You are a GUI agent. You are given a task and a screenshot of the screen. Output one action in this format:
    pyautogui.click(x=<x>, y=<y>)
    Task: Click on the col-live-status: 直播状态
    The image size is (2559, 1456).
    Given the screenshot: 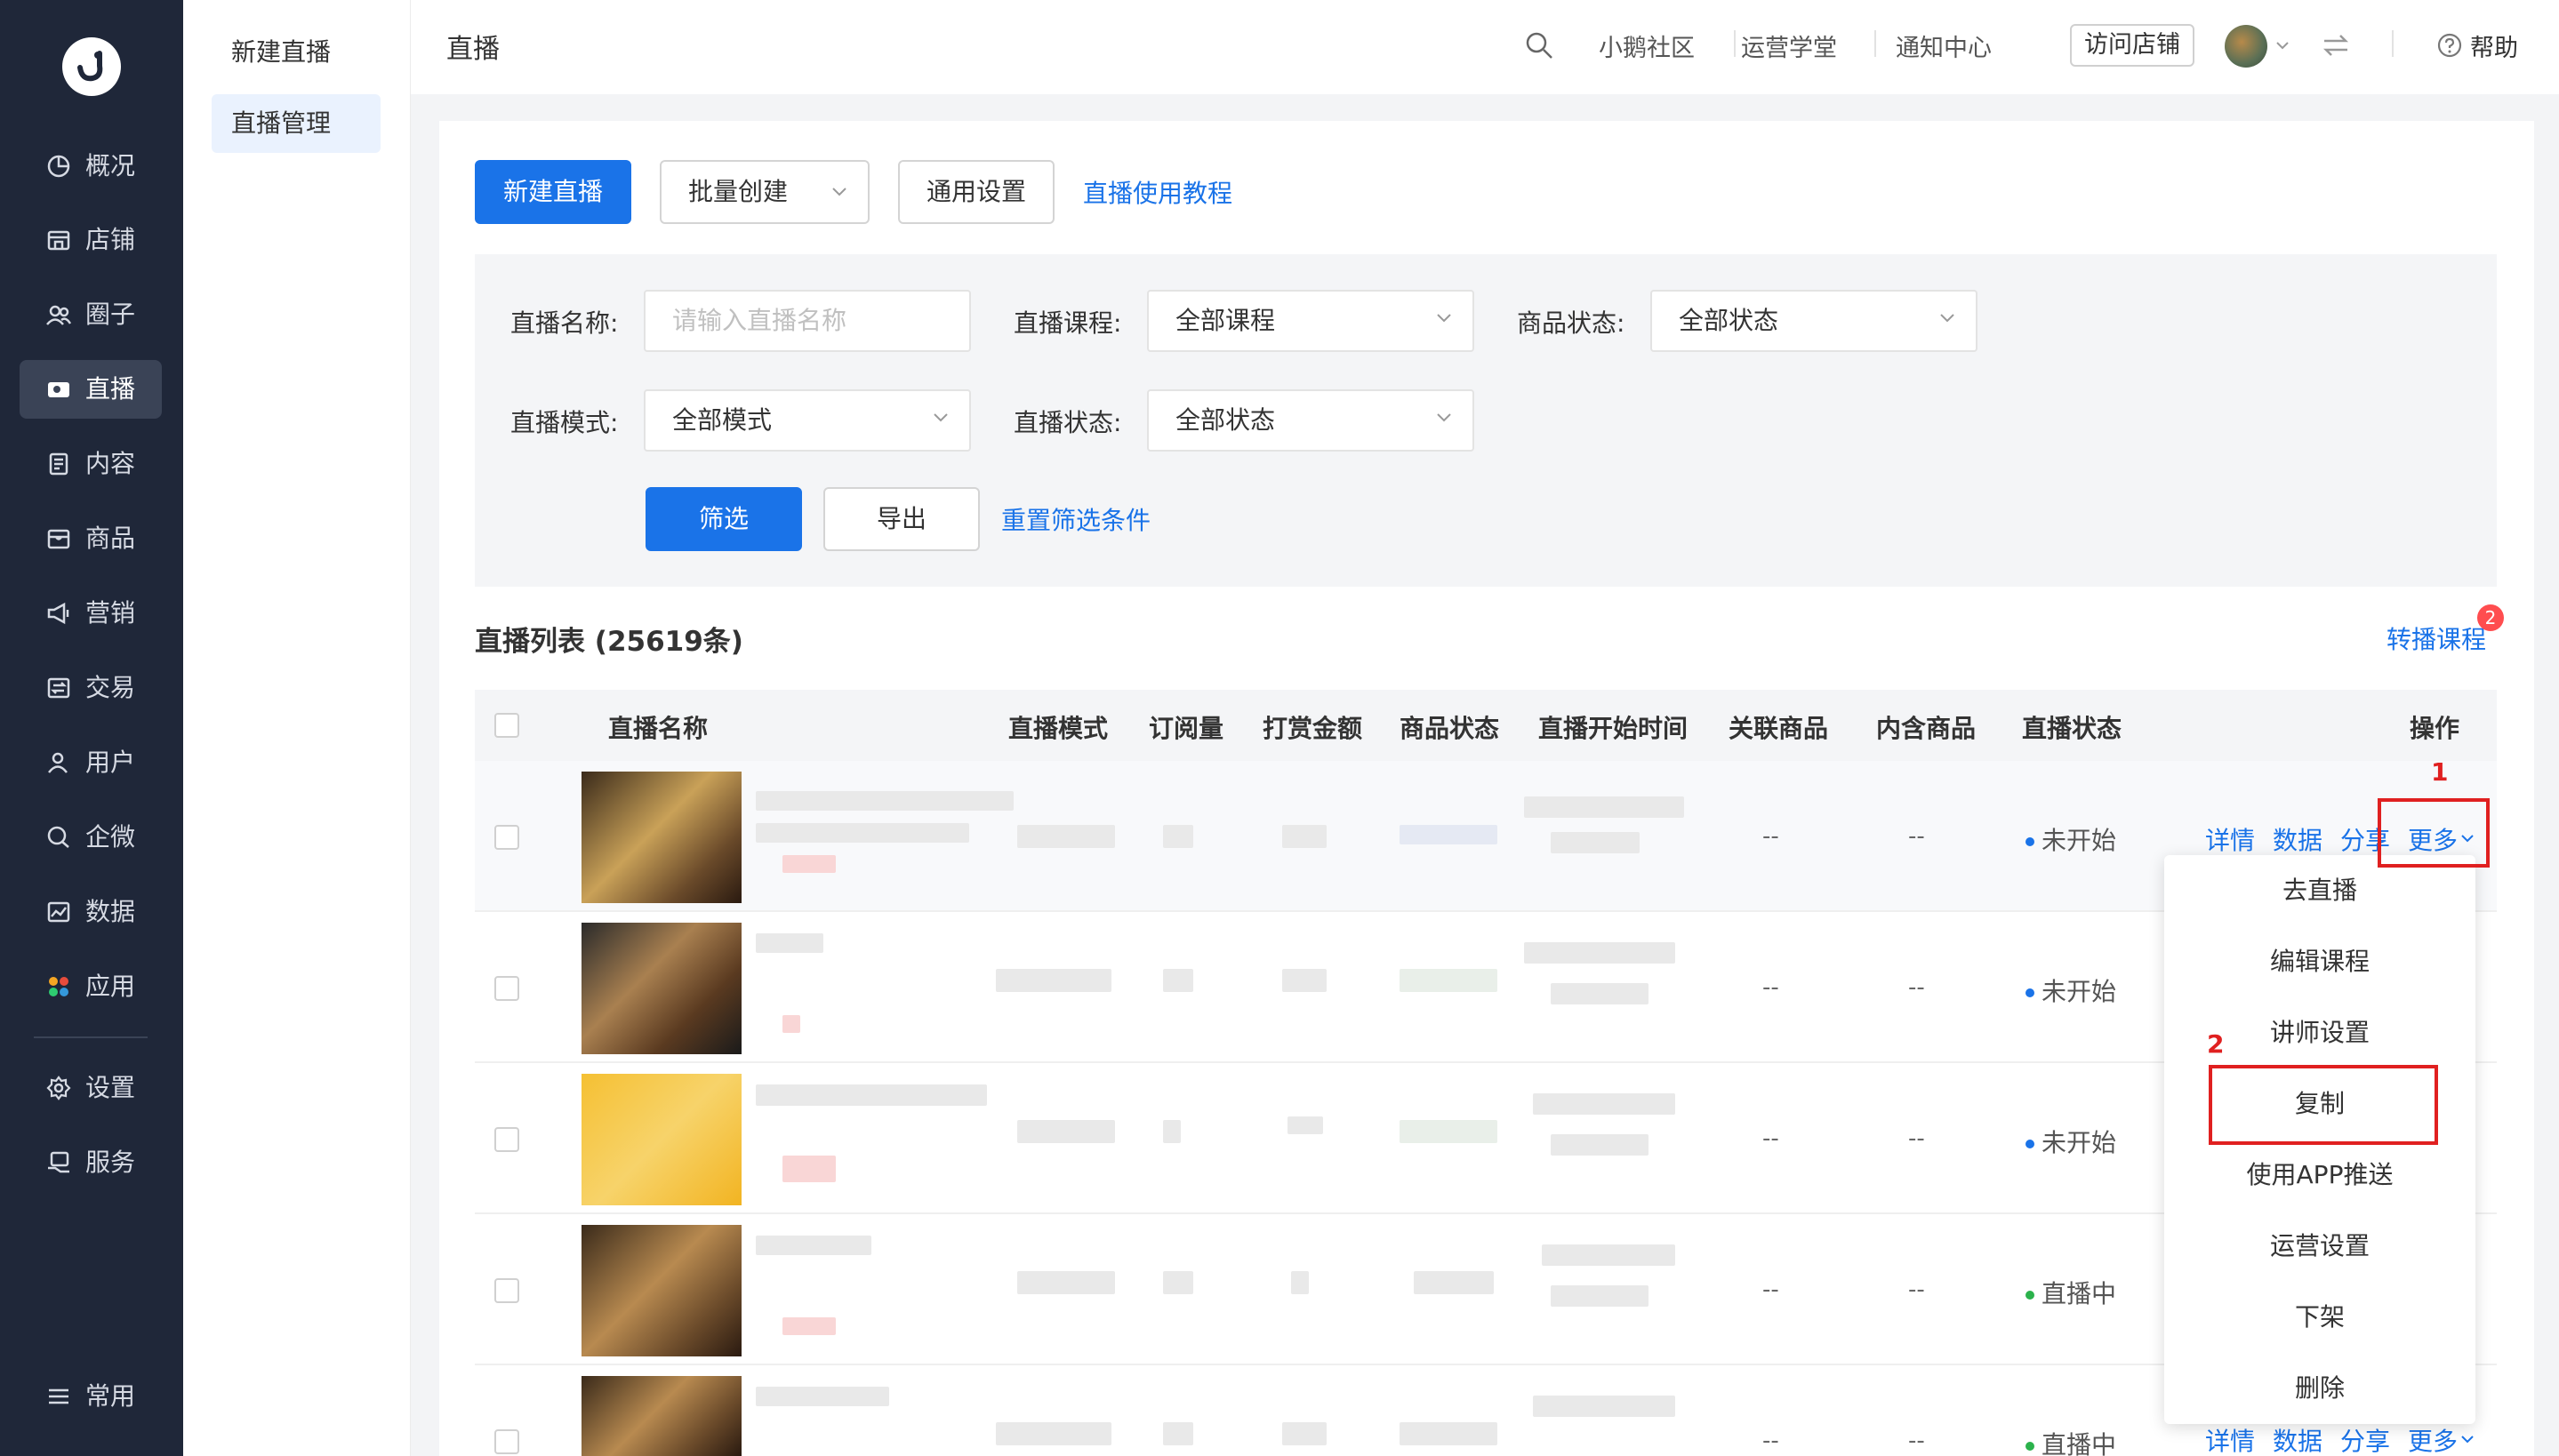 What is the action you would take?
    pyautogui.click(x=2072, y=728)
    